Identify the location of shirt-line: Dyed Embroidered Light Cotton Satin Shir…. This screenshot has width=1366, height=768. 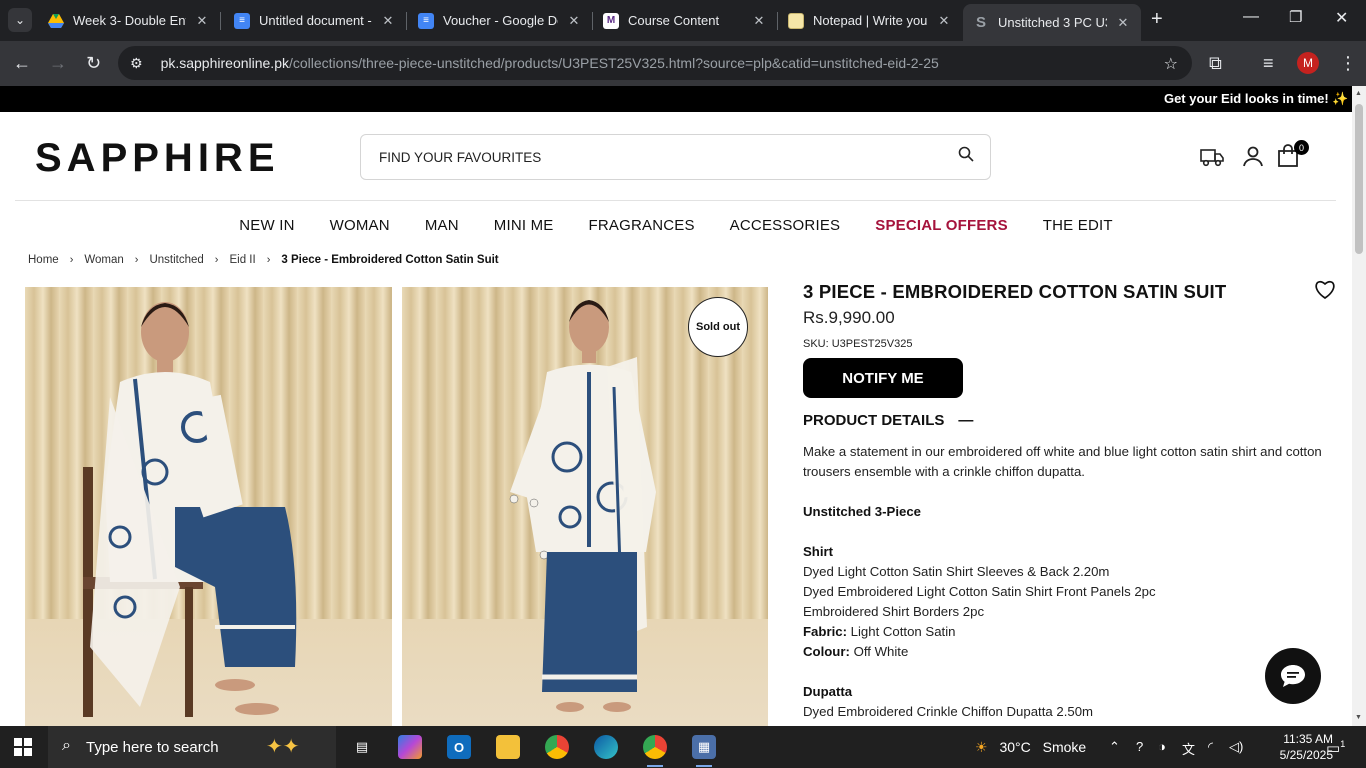
(979, 591).